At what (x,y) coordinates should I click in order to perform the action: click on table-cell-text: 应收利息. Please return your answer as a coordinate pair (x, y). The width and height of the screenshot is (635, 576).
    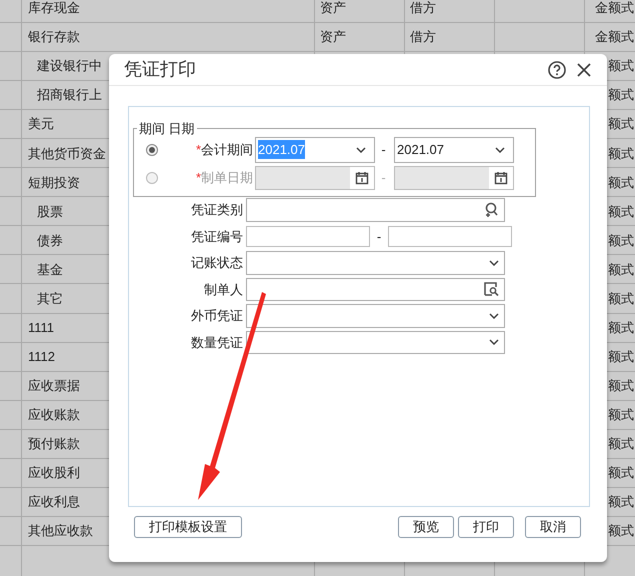
    Looking at the image, I should click on (54, 502).